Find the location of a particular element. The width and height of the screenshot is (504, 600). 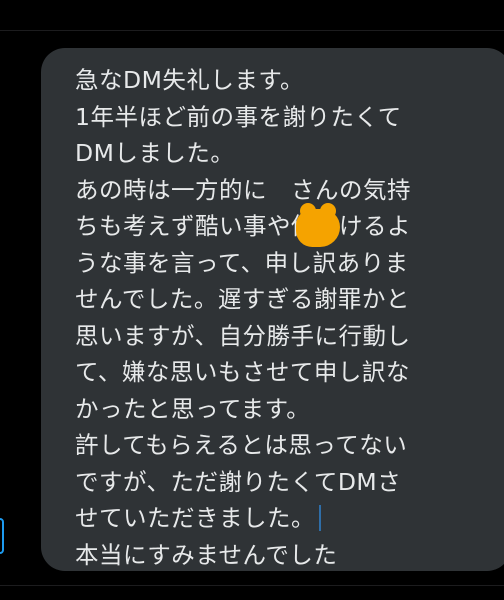

bottom-divider is located at coordinates (252, 585).